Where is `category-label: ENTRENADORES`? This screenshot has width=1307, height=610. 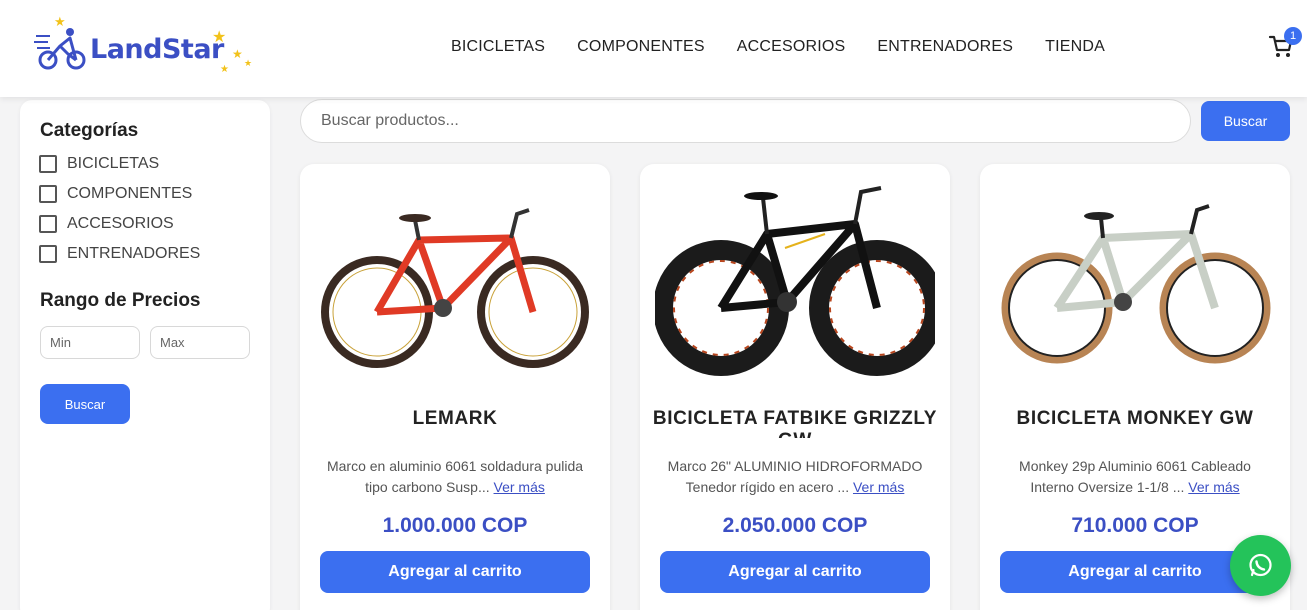 category-label: ENTRENADORES is located at coordinates (134, 253).